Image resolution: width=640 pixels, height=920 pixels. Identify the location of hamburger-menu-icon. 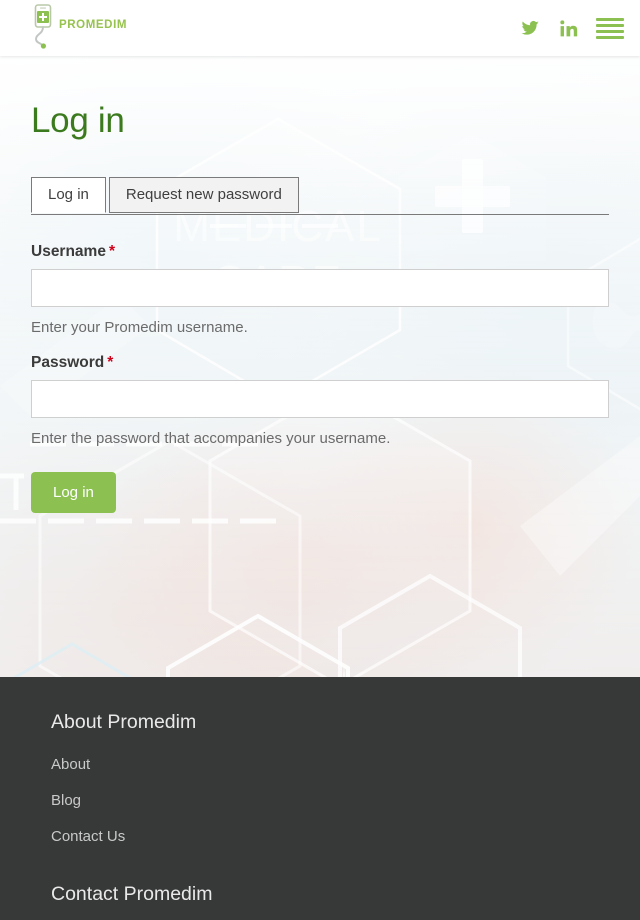
(610, 28).